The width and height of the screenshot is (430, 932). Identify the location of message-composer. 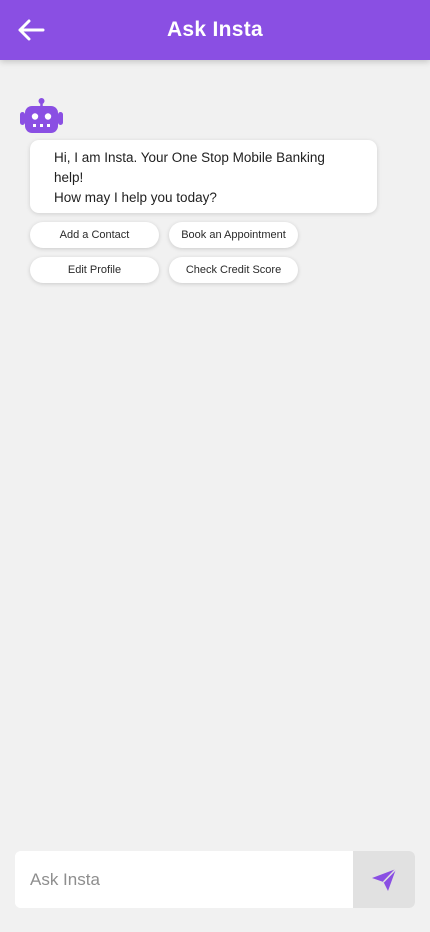
(215, 879).